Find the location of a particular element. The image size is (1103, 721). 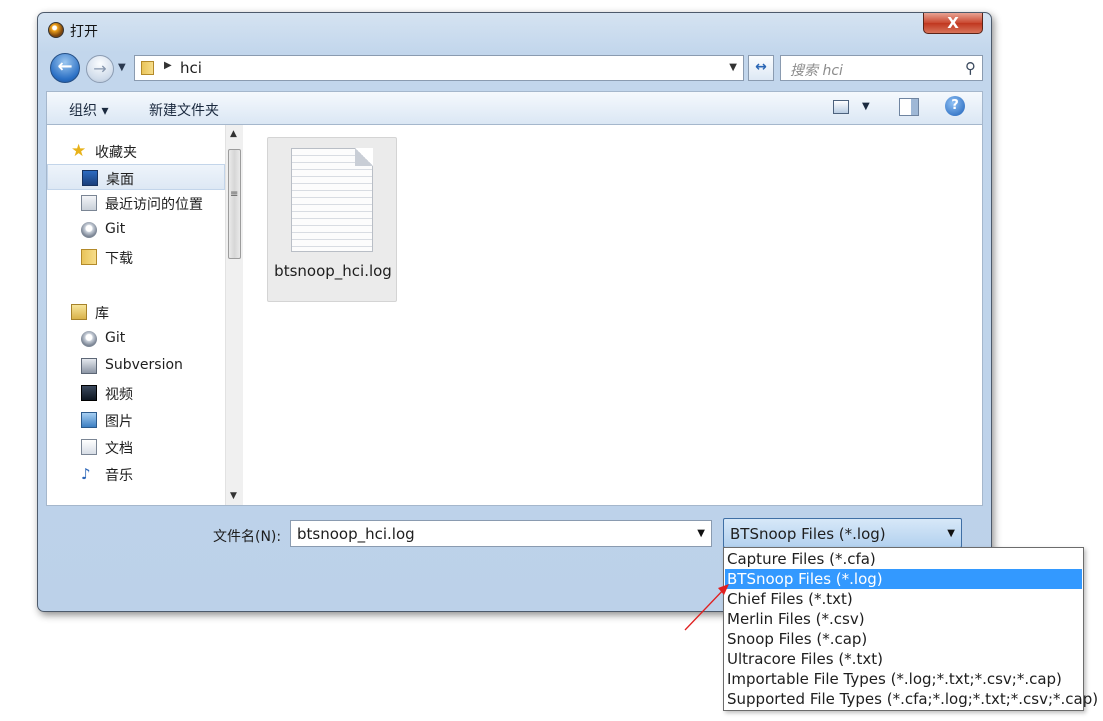

subversion-icon is located at coordinates (89, 366).